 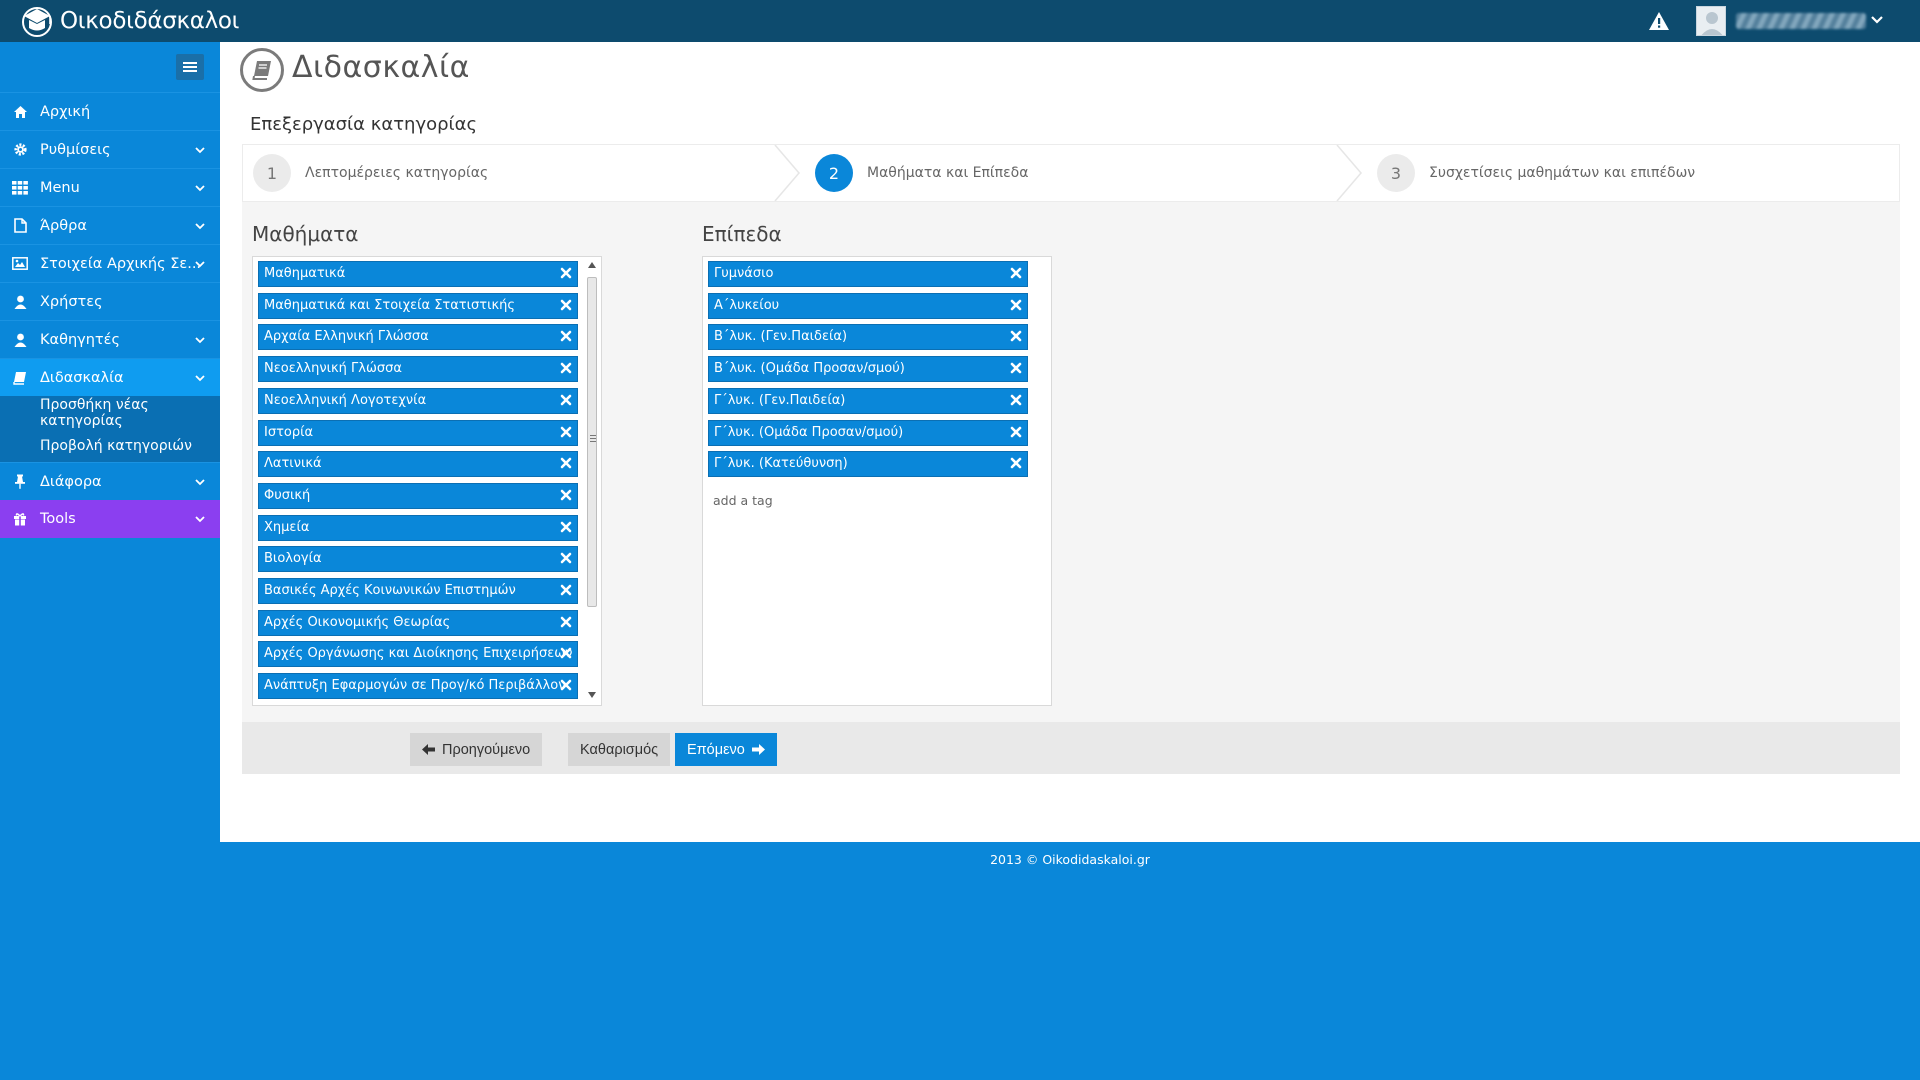 What do you see at coordinates (1536, 173) in the screenshot?
I see `wizard-step-3: 3 Συσχετίσεις μαθημάτων και επιπέδων` at bounding box center [1536, 173].